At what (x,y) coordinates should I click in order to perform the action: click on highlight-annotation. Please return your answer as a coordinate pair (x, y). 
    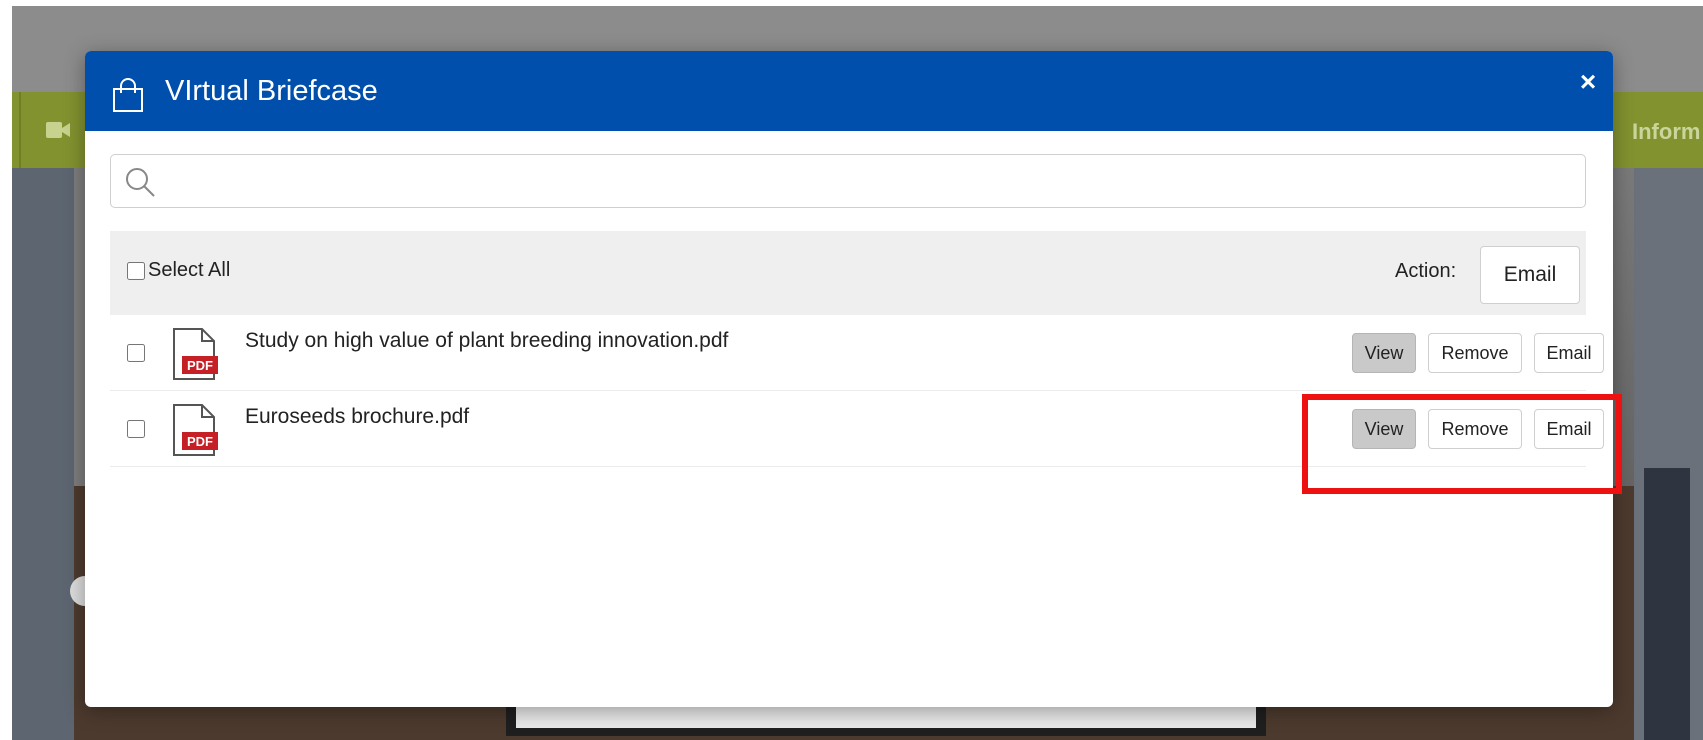
    Looking at the image, I should click on (1462, 444).